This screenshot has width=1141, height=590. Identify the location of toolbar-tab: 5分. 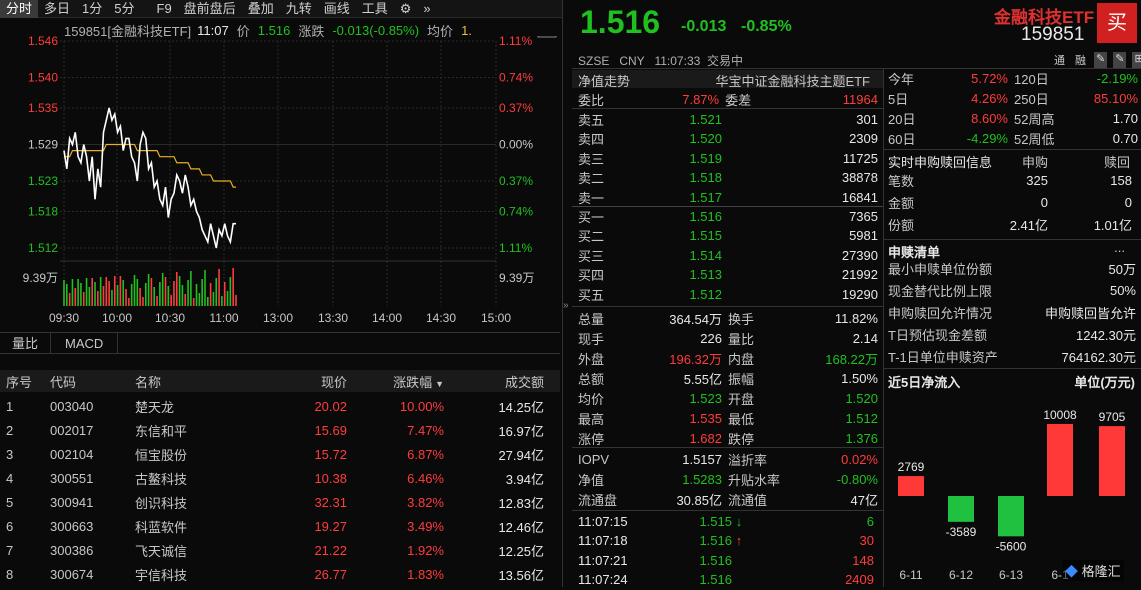
(124, 9).